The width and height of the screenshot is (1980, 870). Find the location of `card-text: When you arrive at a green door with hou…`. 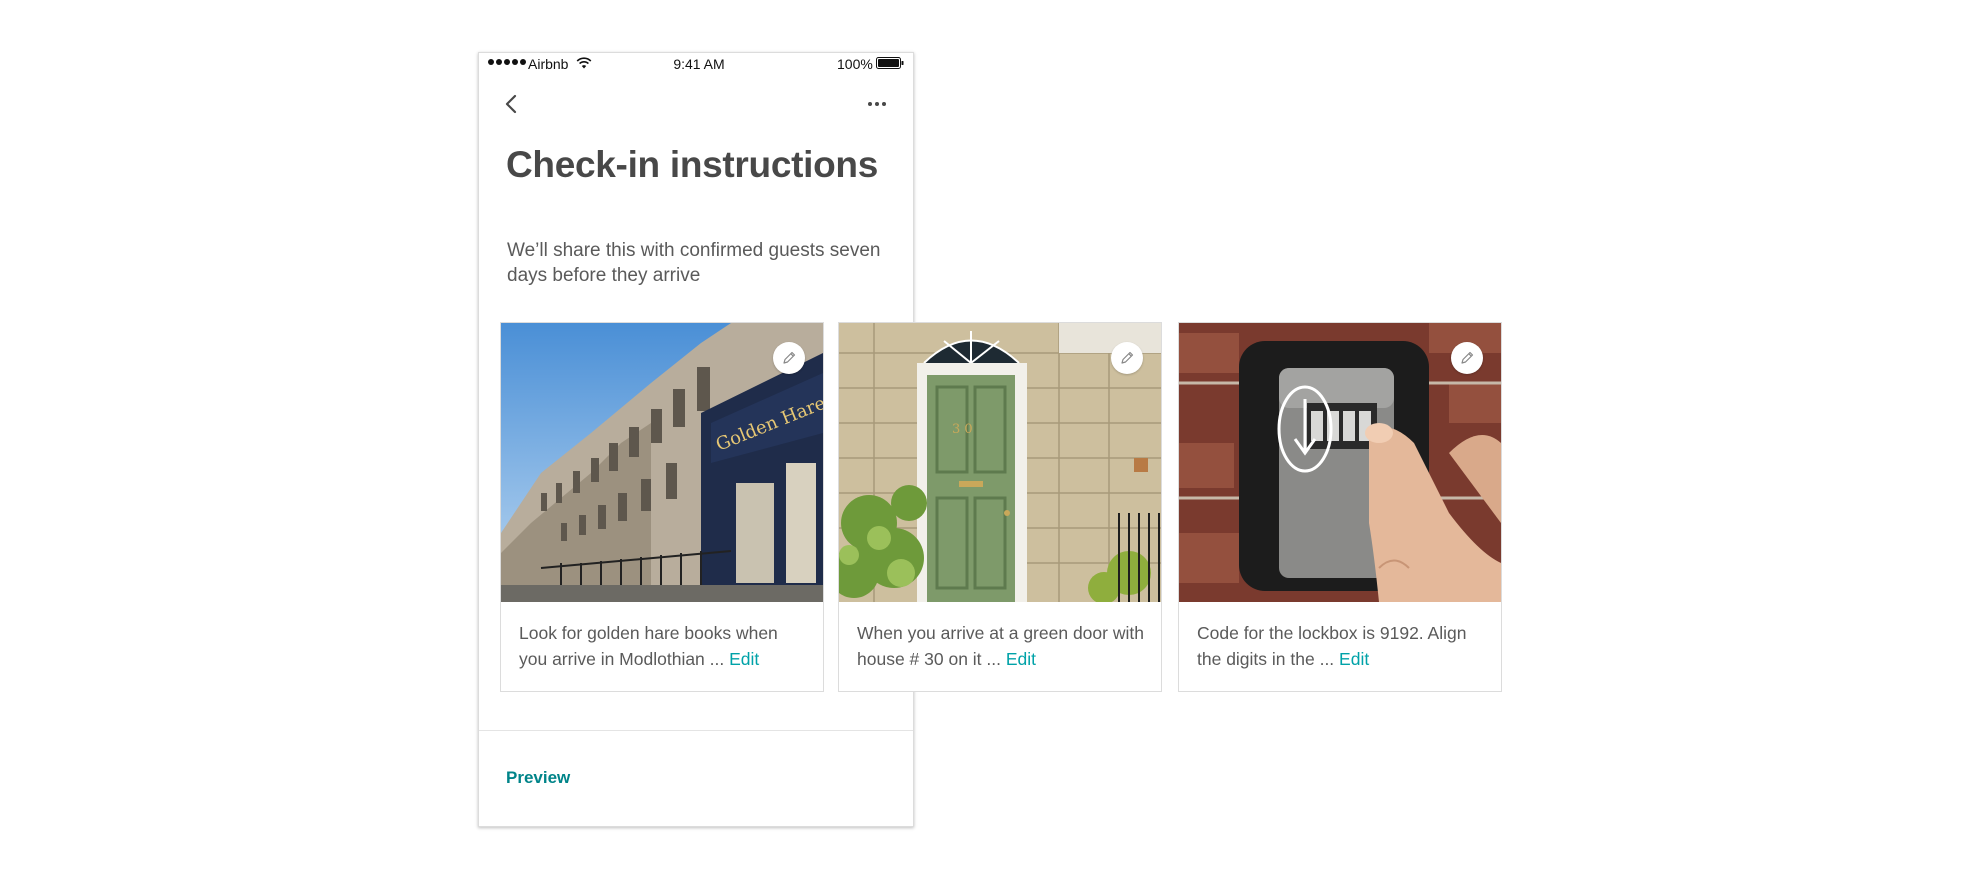

card-text: When you arrive at a green door with hou… is located at coordinates (1000, 646).